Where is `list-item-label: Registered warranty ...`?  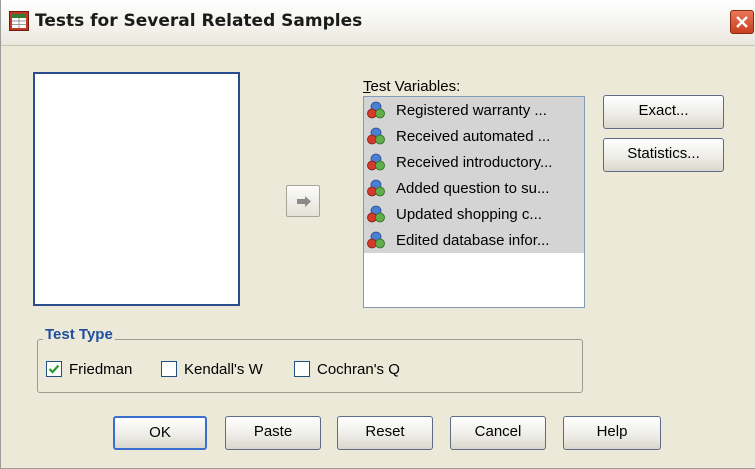 list-item-label: Registered warranty ... is located at coordinates (471, 110).